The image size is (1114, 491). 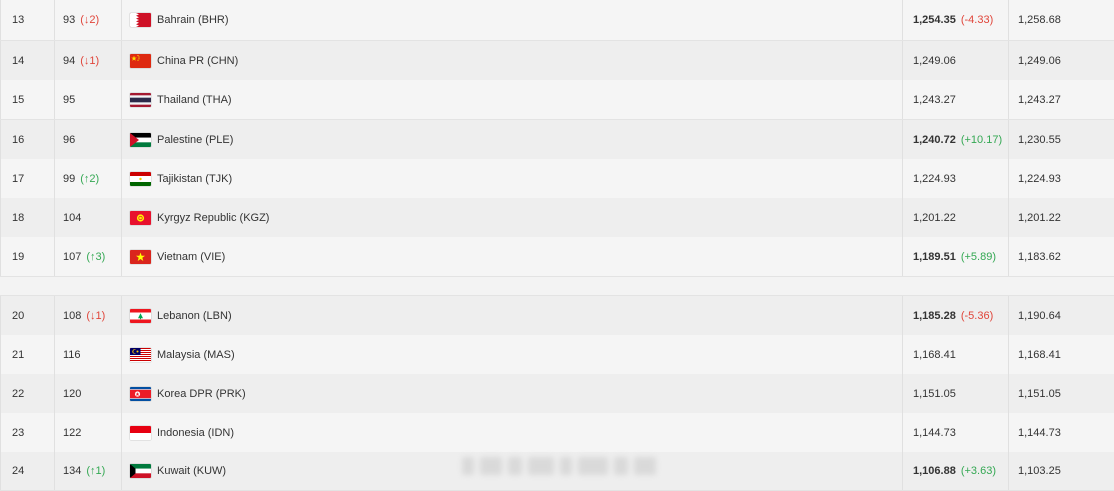 What do you see at coordinates (87, 20) in the screenshot?
I see `fifa-rank-cell: 93 (↓2)` at bounding box center [87, 20].